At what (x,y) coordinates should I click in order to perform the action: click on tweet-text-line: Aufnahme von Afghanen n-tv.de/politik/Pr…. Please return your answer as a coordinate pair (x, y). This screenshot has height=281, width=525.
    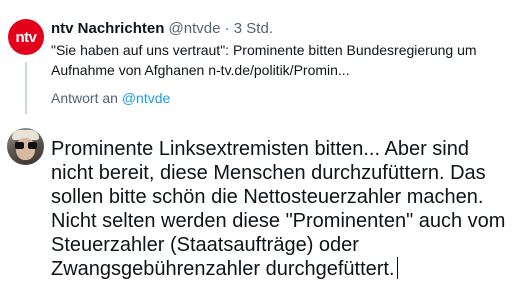
    Looking at the image, I should click on (200, 70).